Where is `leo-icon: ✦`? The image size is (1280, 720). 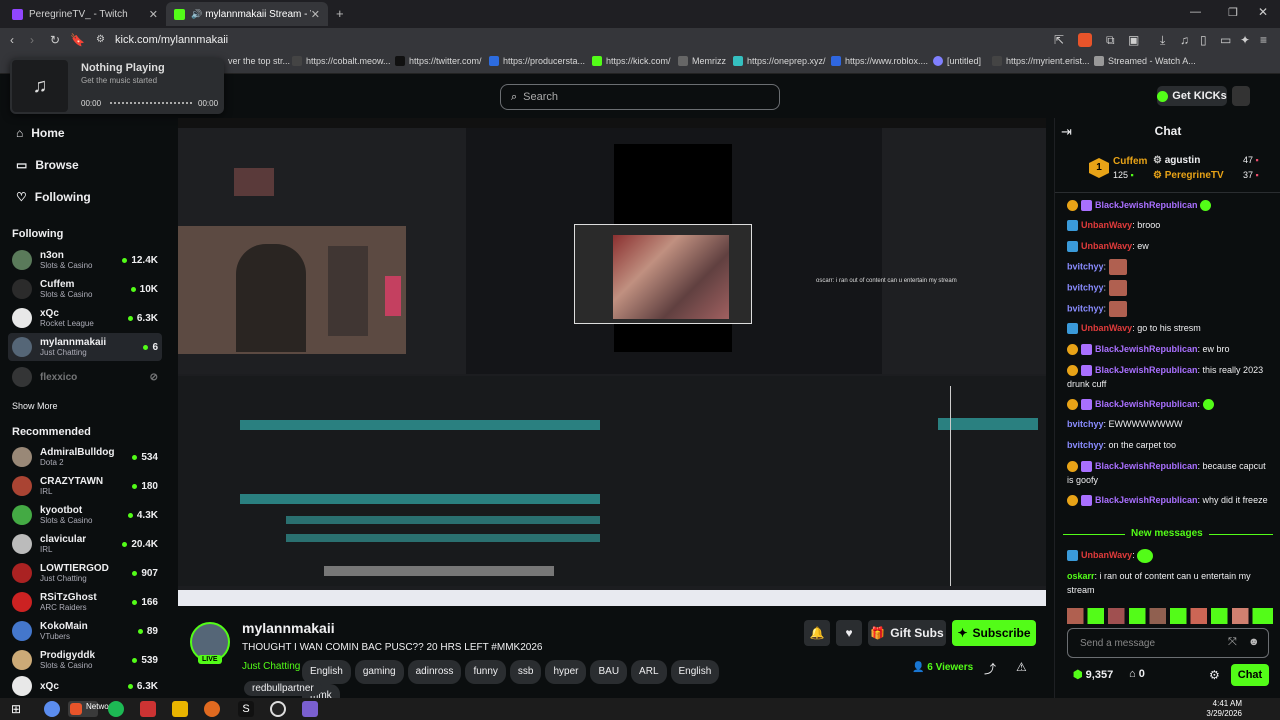 leo-icon: ✦ is located at coordinates (1245, 40).